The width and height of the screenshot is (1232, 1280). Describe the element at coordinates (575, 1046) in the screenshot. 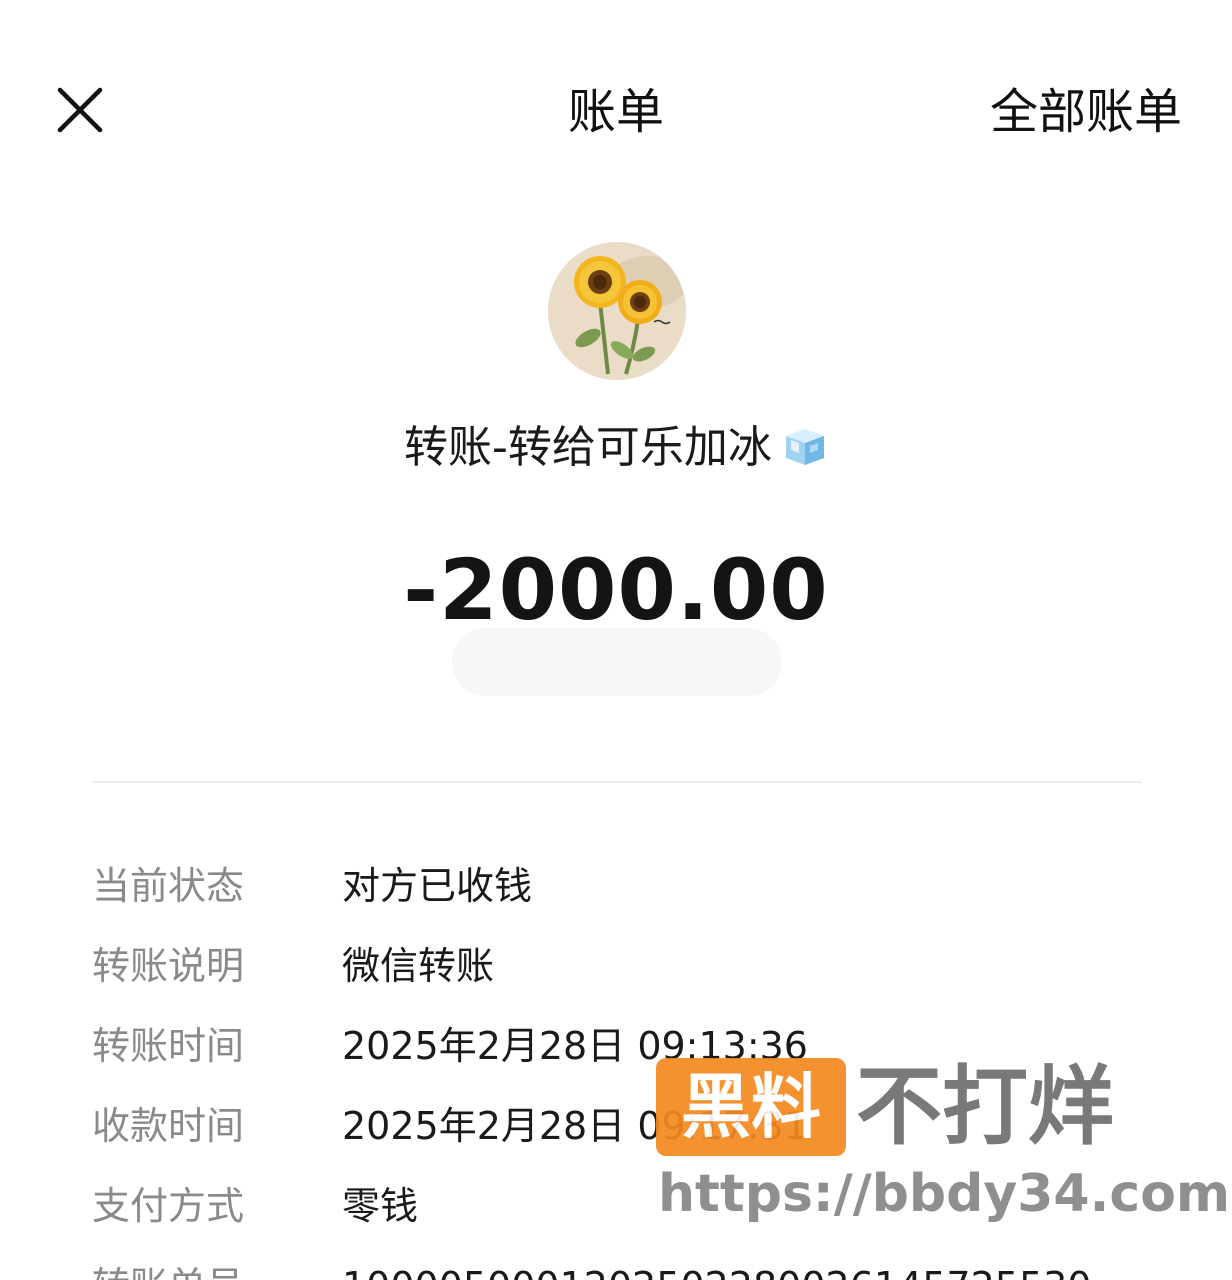

I see `detail-value: 2025年2月28日 09:13:36` at that location.